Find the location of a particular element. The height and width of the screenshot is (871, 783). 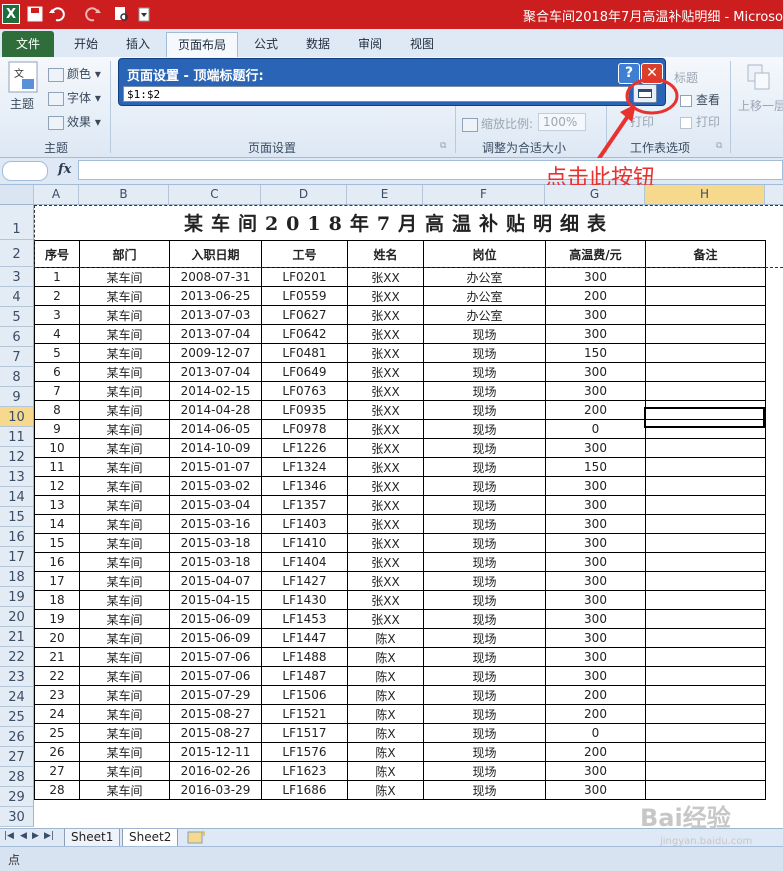

table-cell: LF0559 is located at coordinates (304, 296).